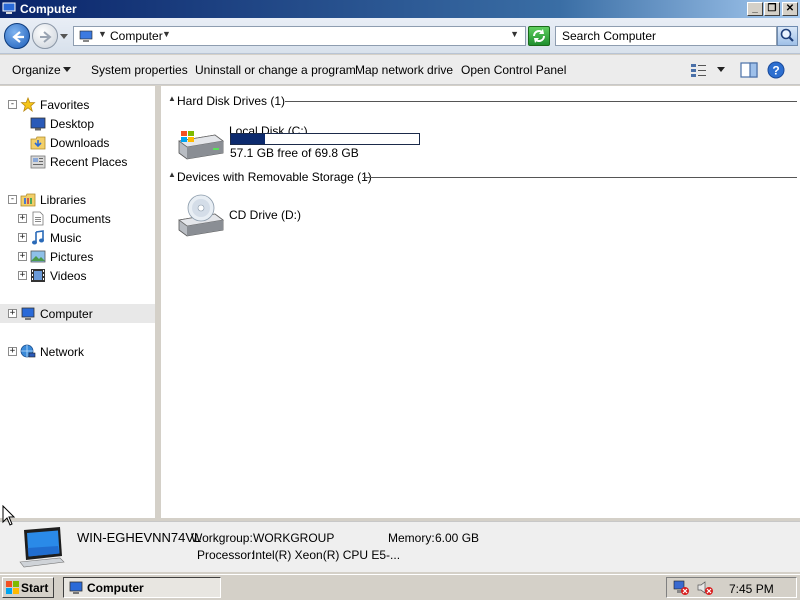 The image size is (800, 600). I want to click on minimize-button: _, so click(755, 9).